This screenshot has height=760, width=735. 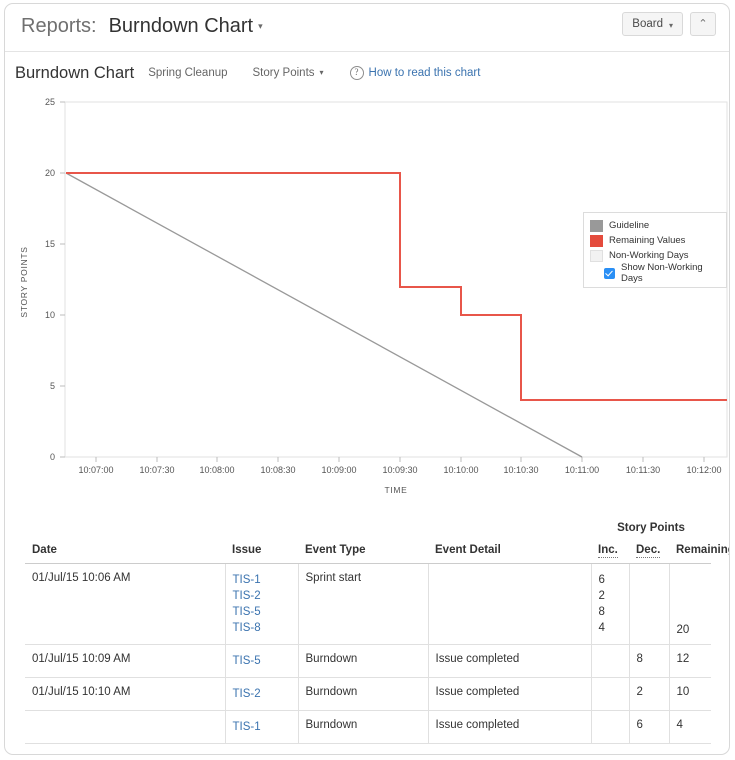 I want to click on column-header-inc-label: Inc., so click(x=608, y=551).